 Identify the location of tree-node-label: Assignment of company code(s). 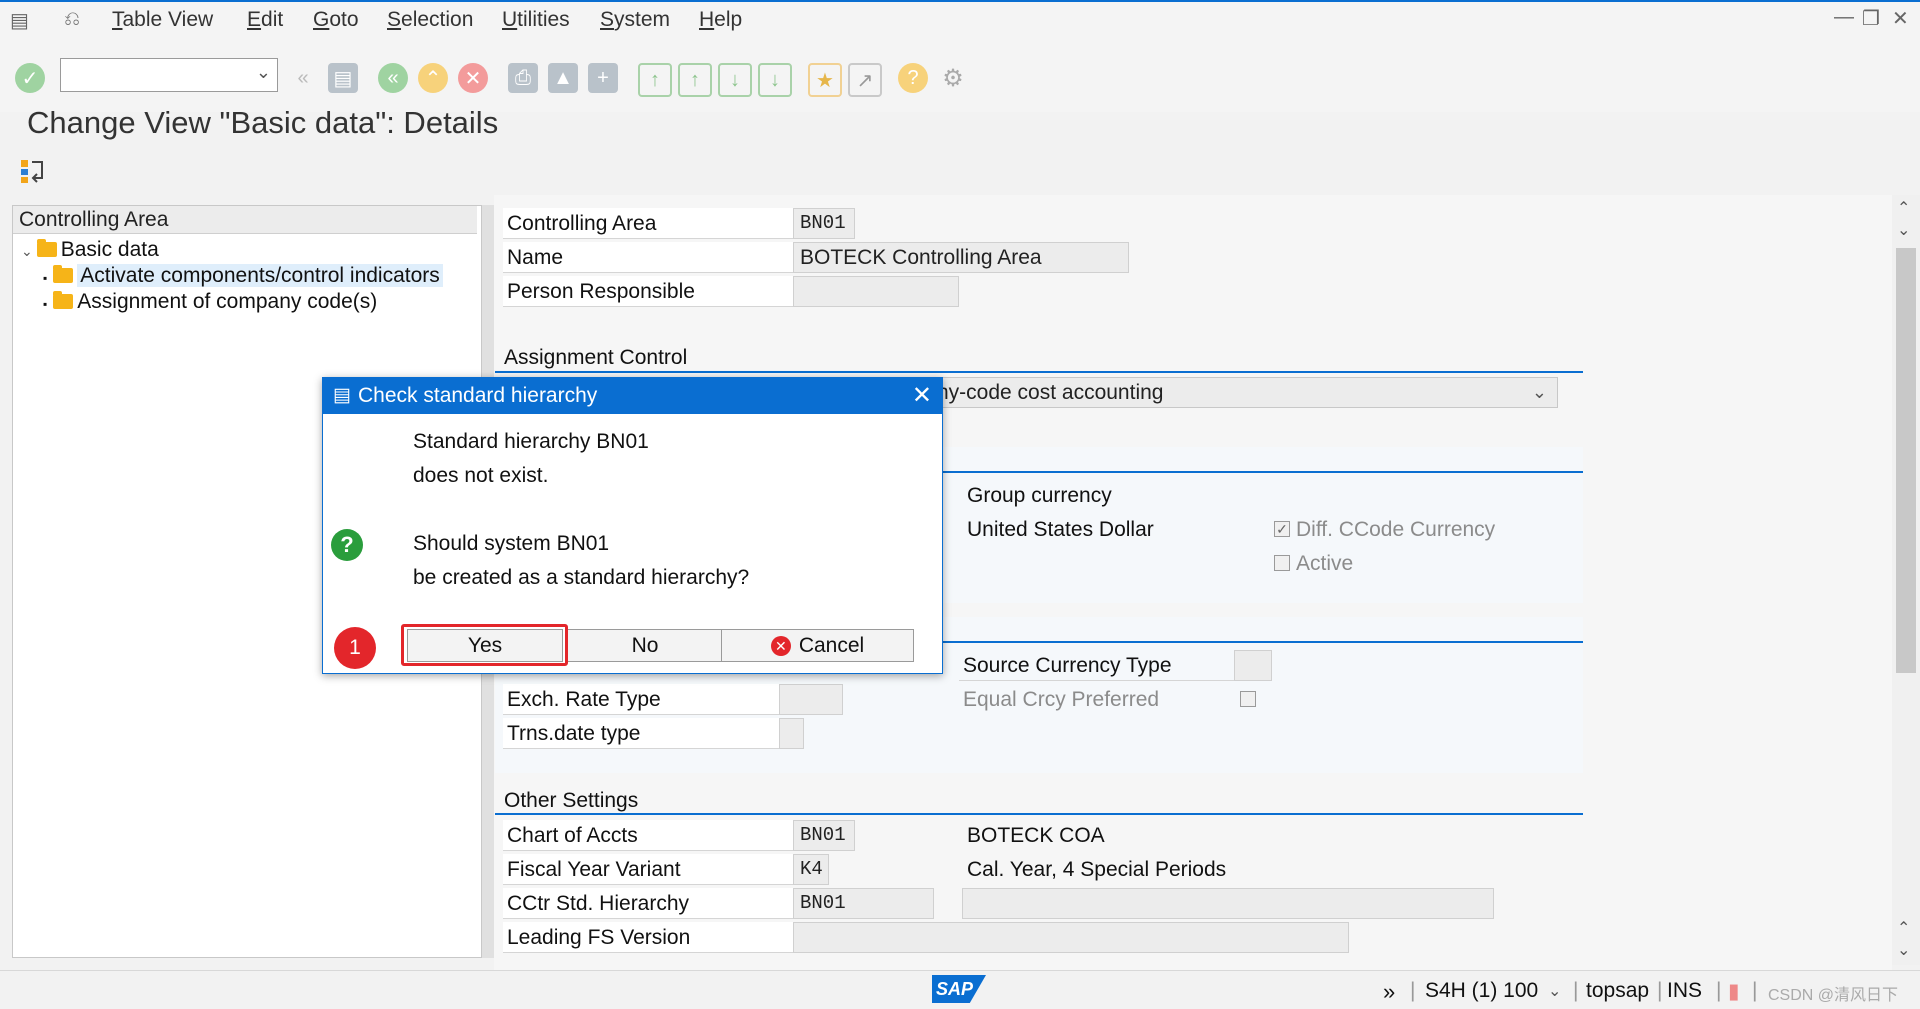
(227, 301).